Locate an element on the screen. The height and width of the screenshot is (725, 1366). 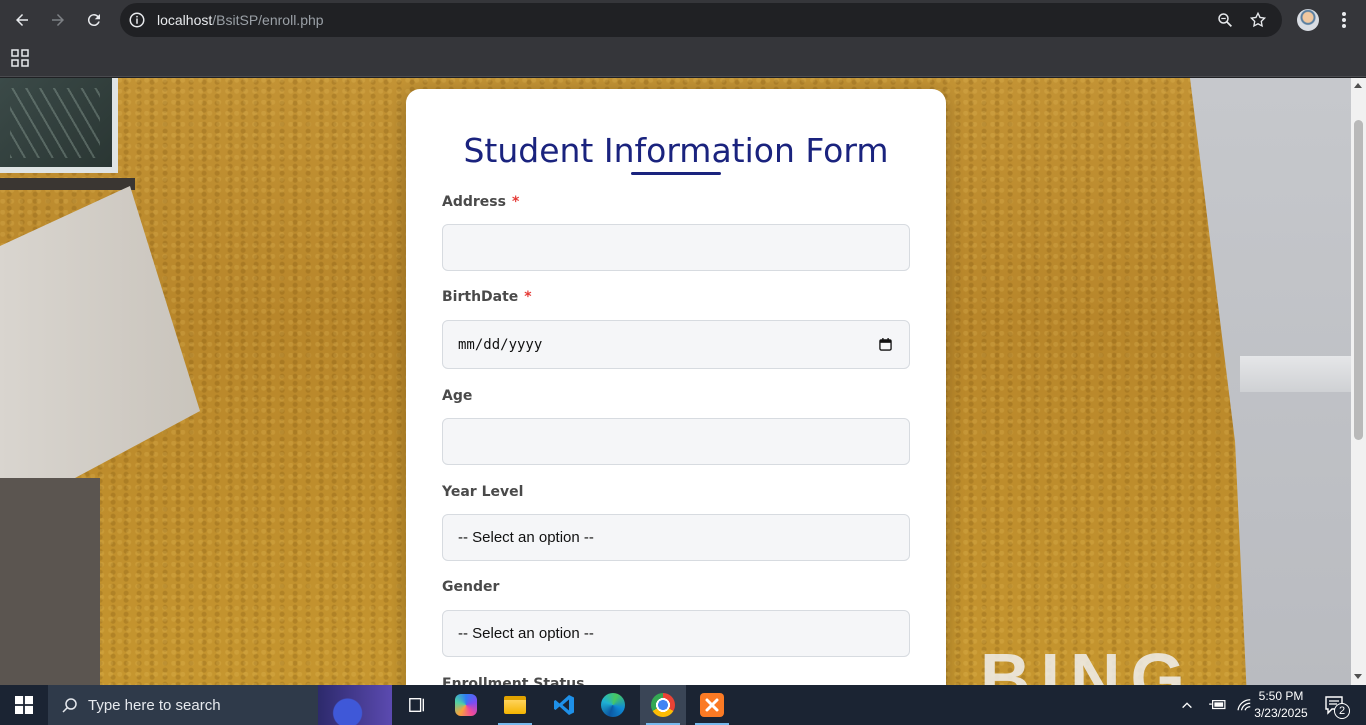
search-highlight-image is located at coordinates (355, 705).